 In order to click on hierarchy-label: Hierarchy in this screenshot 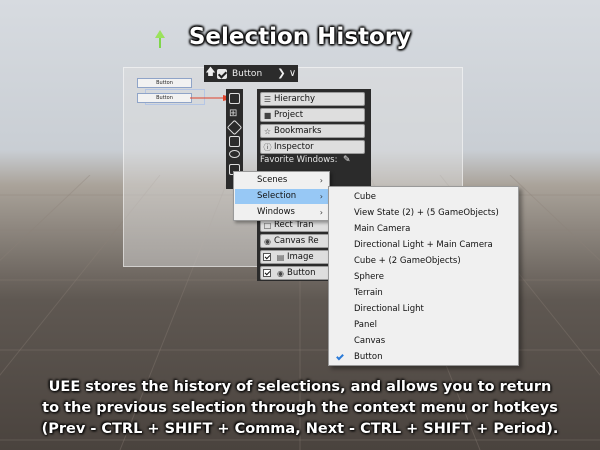, I will do `click(295, 99)`.